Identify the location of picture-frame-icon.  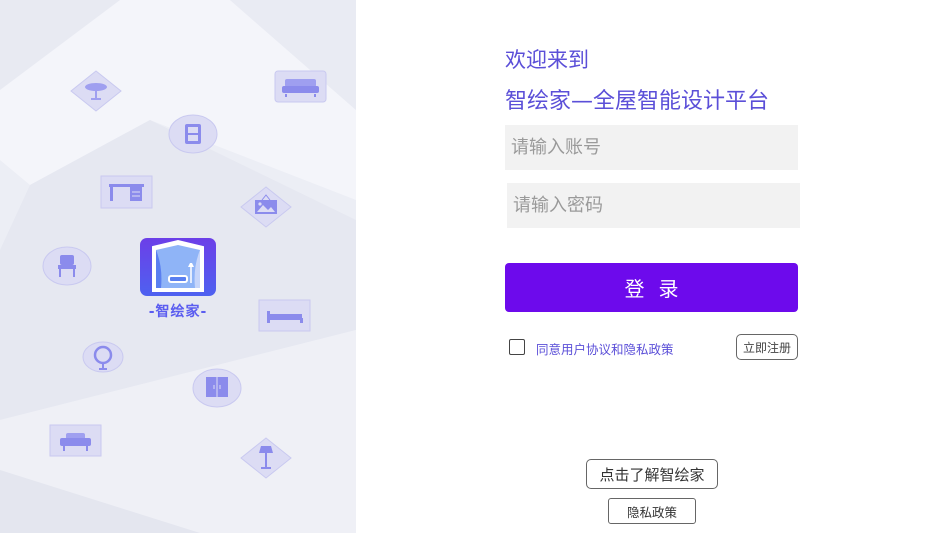
(266, 207).